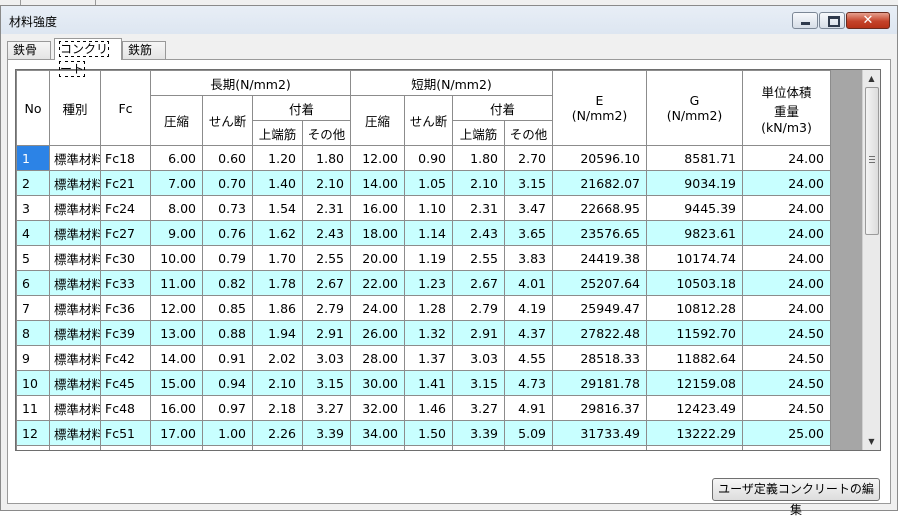 Image resolution: width=898 pixels, height=521 pixels. Describe the element at coordinates (277, 158) in the screenshot. I see `cell-long-top-bar: 1.20` at that location.